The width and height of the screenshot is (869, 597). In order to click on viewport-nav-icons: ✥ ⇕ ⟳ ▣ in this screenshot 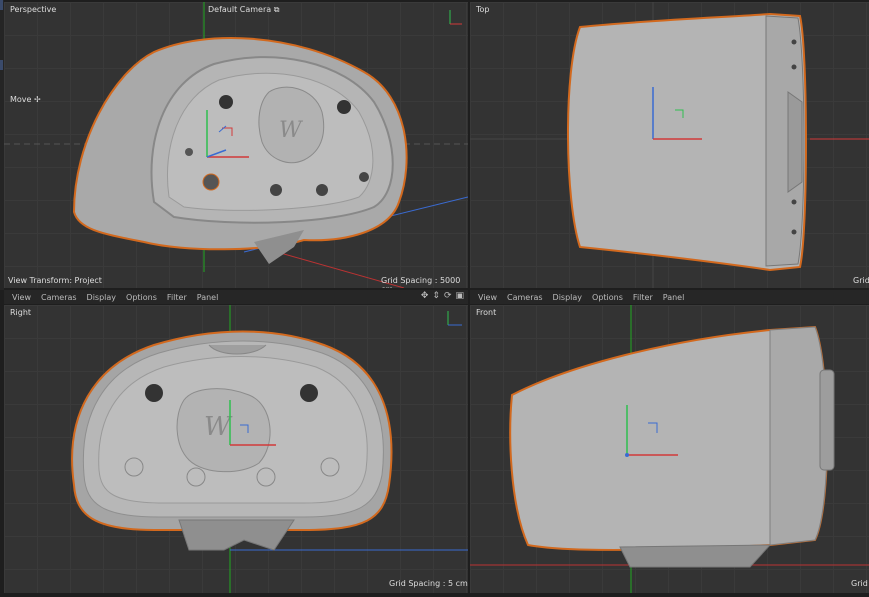, I will do `click(442, 296)`.